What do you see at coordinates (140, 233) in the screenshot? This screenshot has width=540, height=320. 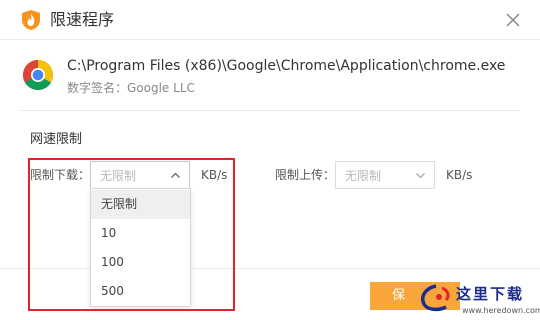 I see `dropdown-option-10: 10` at bounding box center [140, 233].